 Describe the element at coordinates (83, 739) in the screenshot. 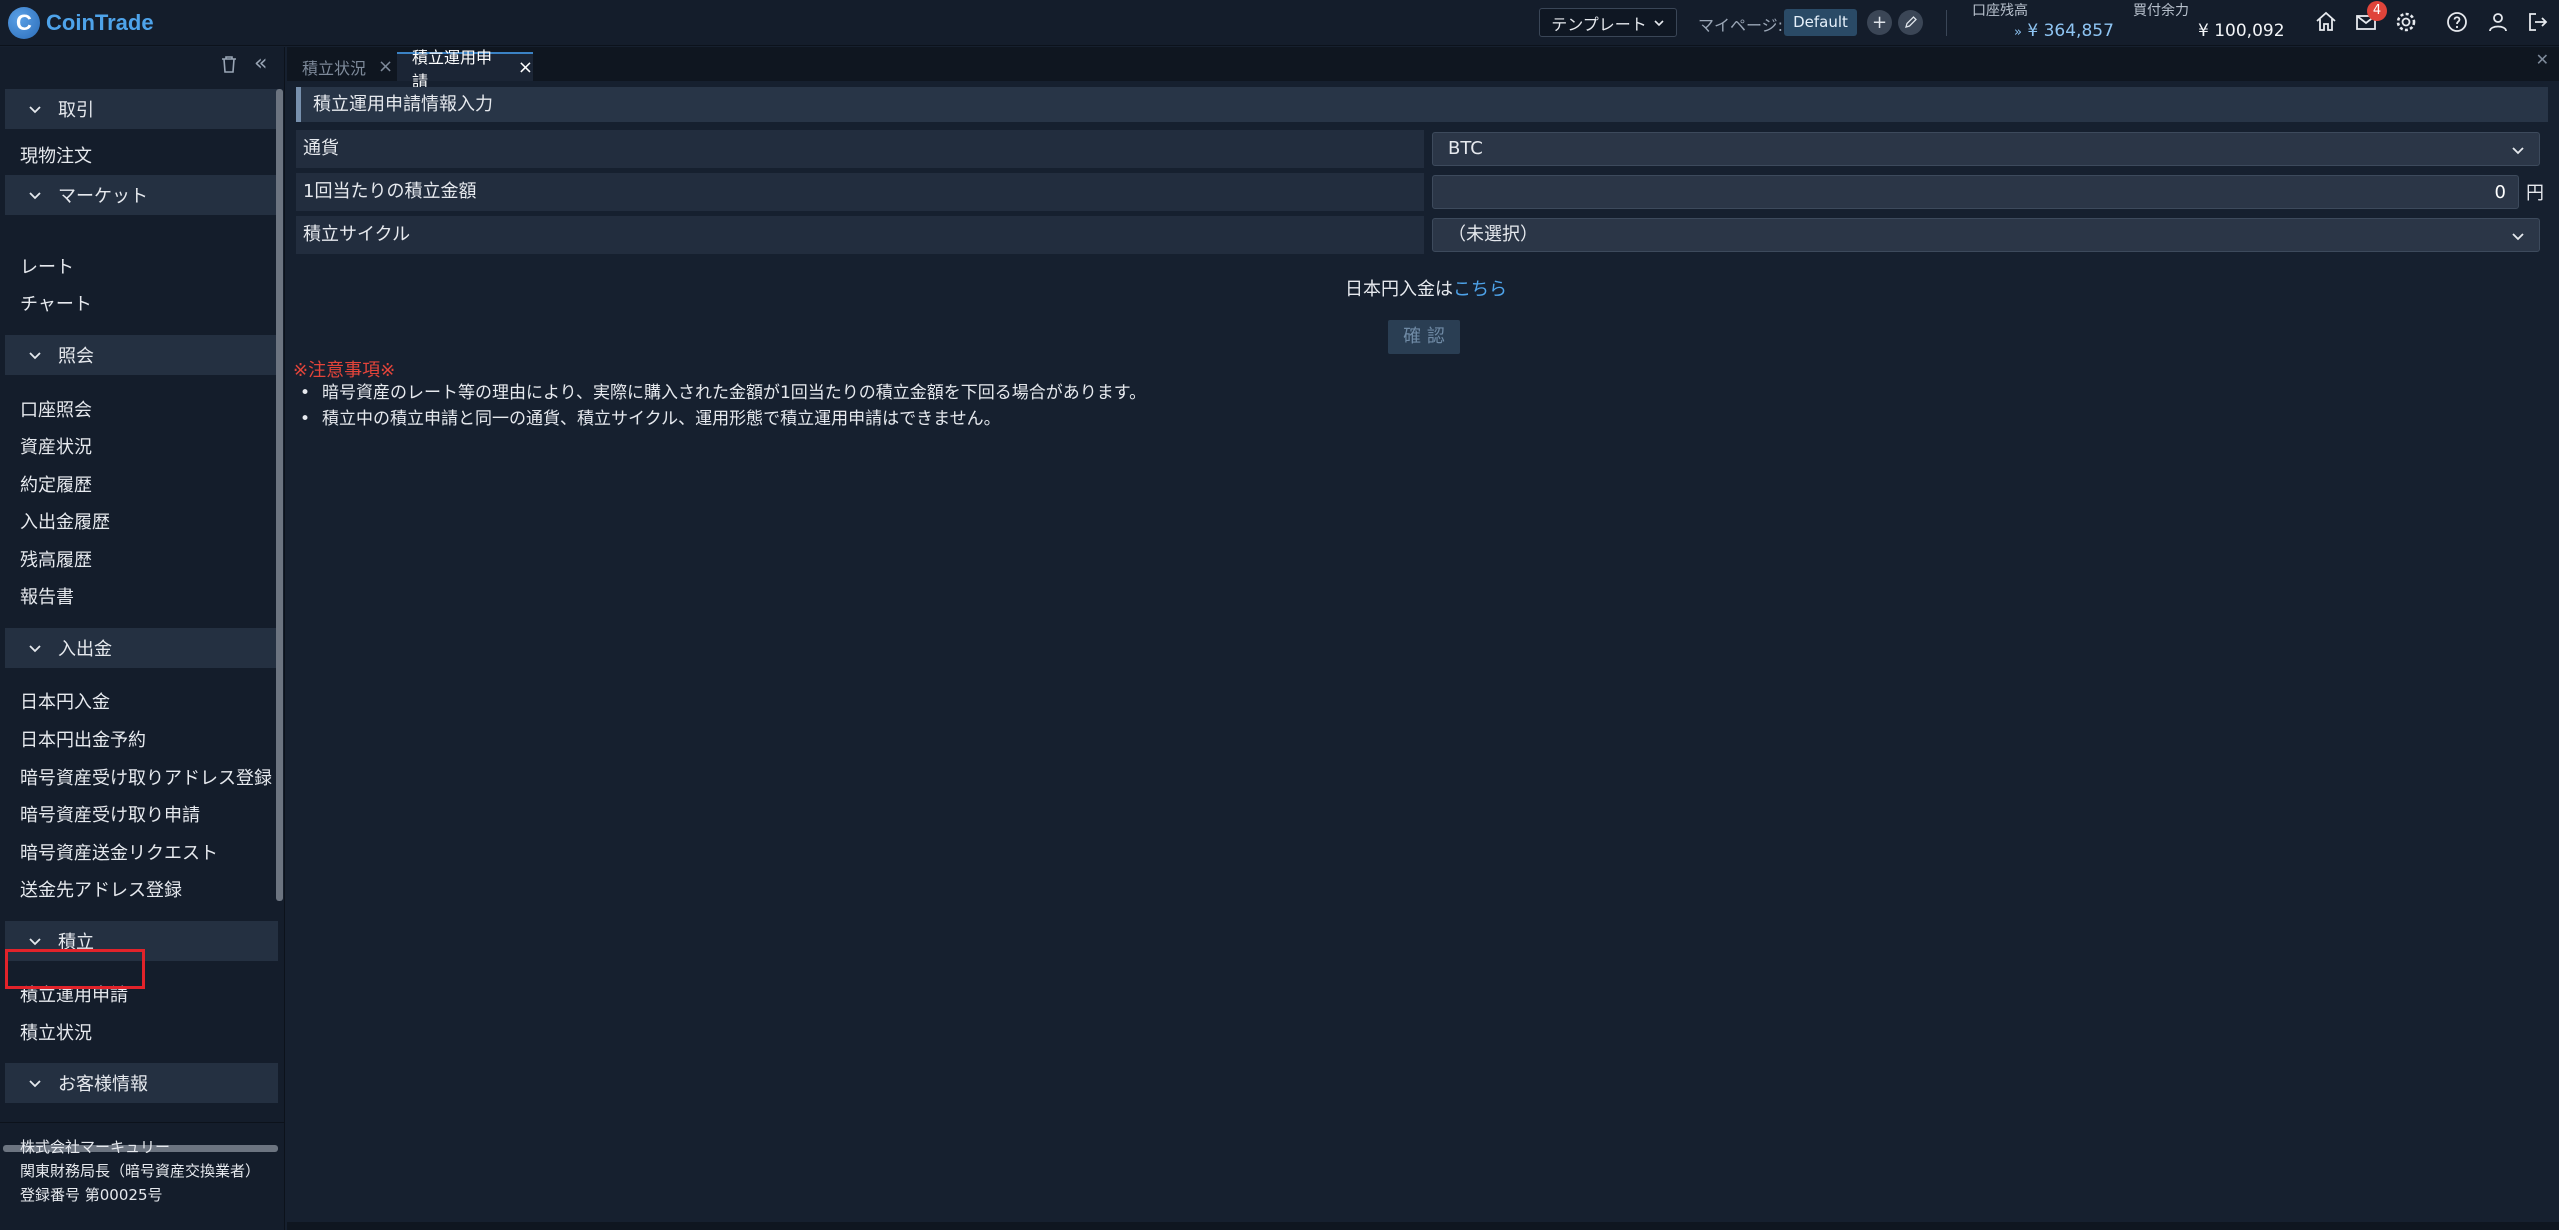

I see `menu-item-jpy-withdrawal: 日本円出金予約` at that location.